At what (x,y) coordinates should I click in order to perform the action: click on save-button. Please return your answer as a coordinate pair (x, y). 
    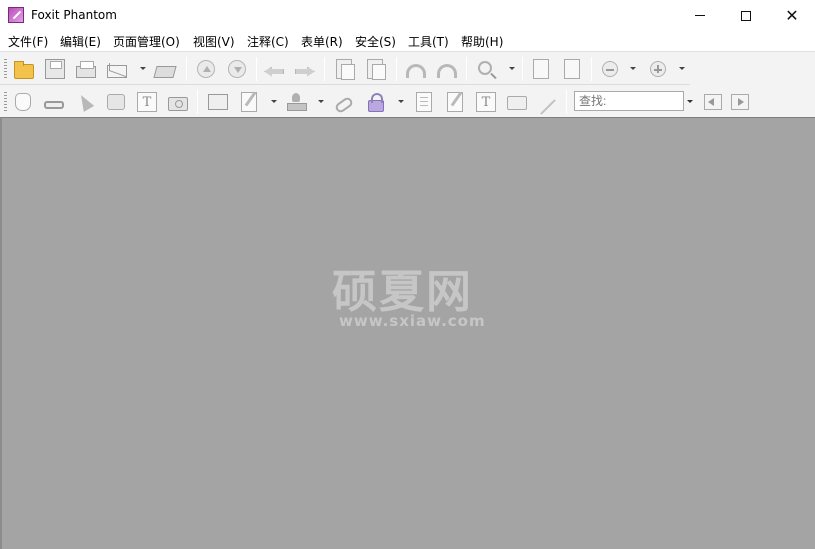
    Looking at the image, I should click on (55, 69).